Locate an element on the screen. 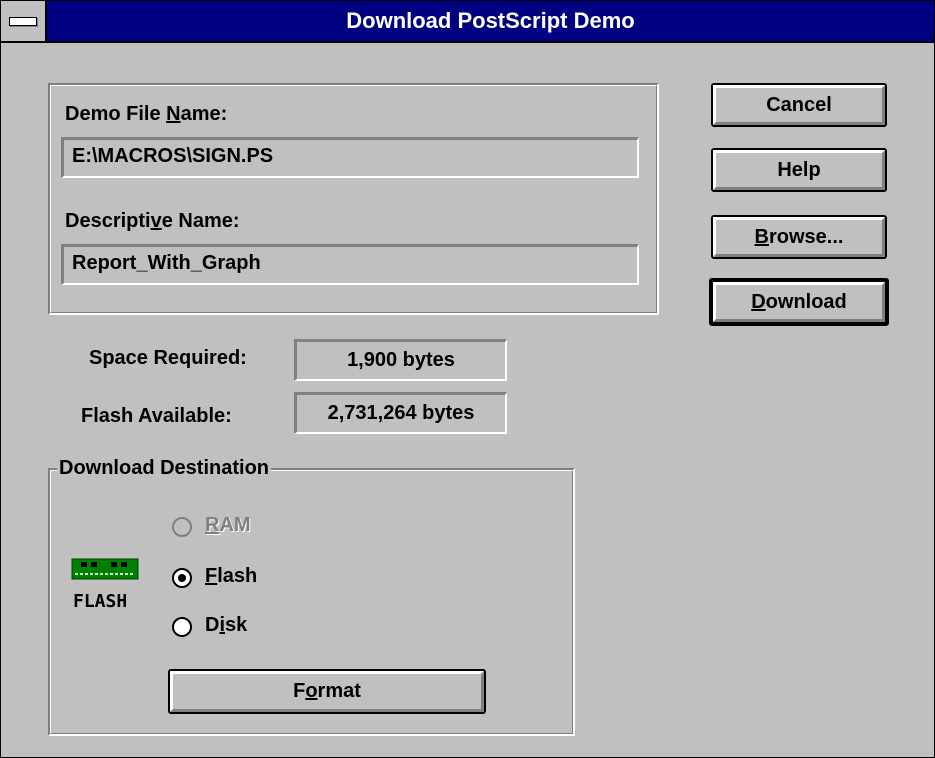  descriptive-name-field: Report_With_Graph is located at coordinates (350, 264).